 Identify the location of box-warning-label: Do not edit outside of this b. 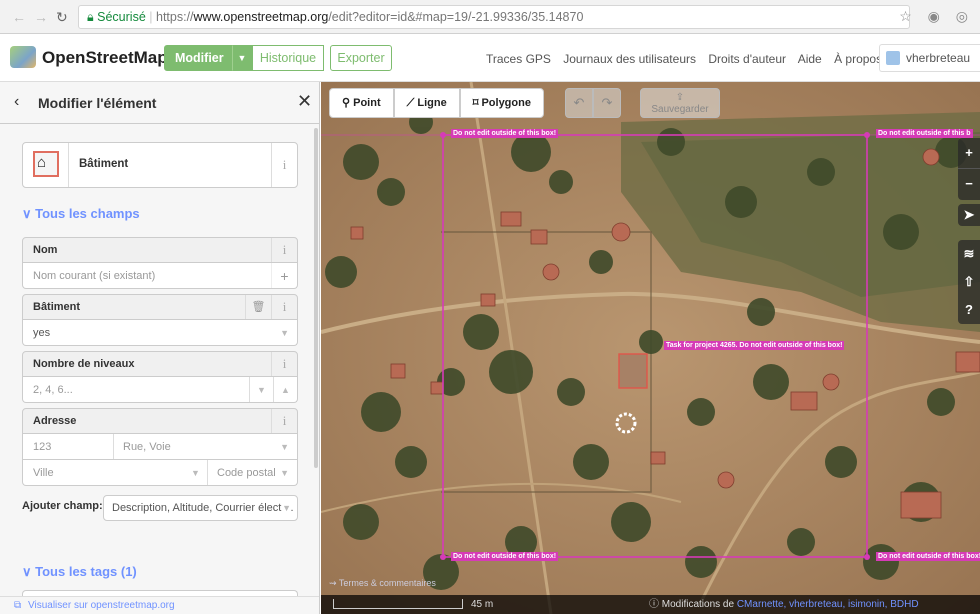
(924, 133).